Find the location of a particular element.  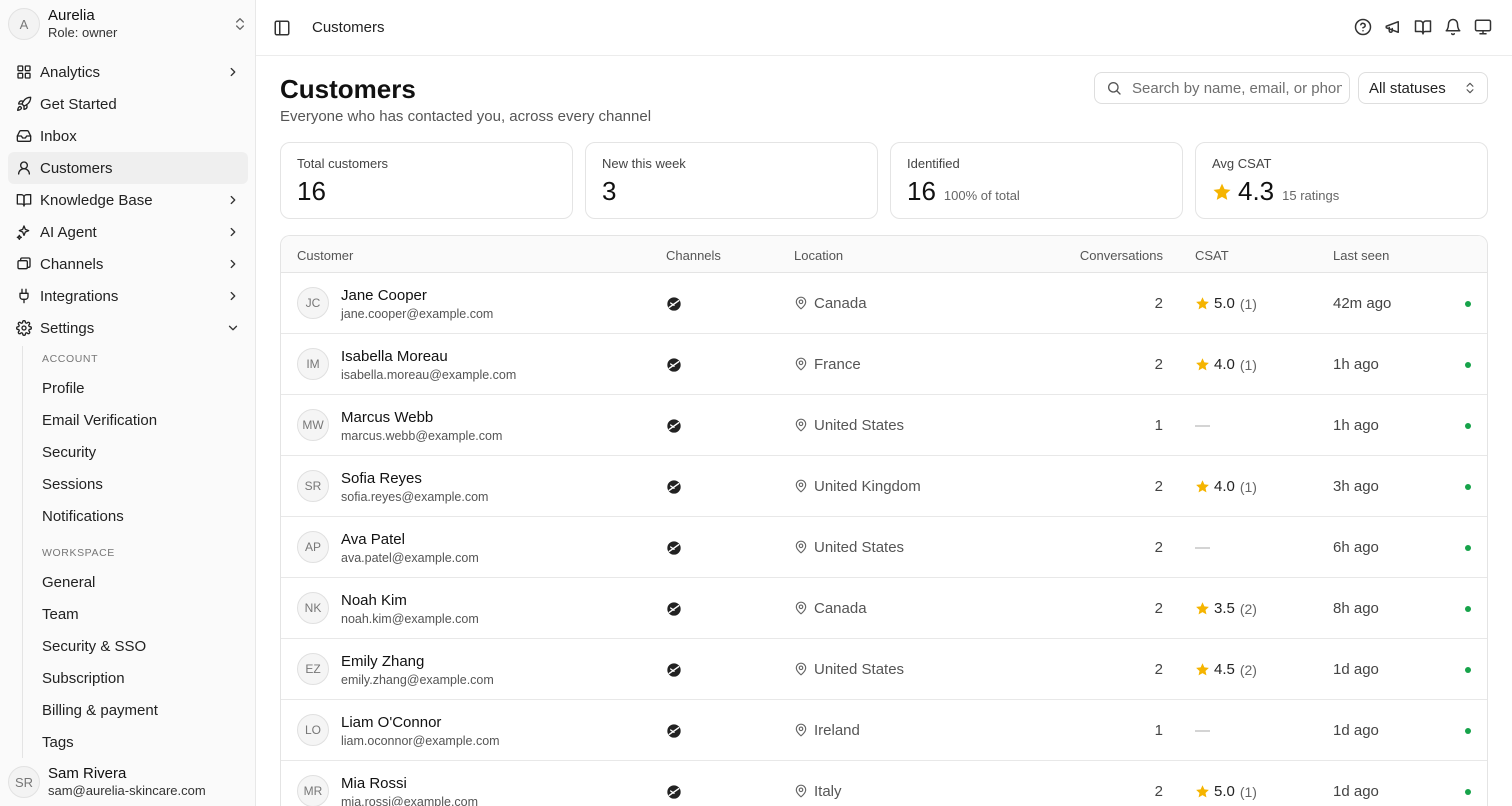

sidebar-item-label: Customers is located at coordinates (76, 168).